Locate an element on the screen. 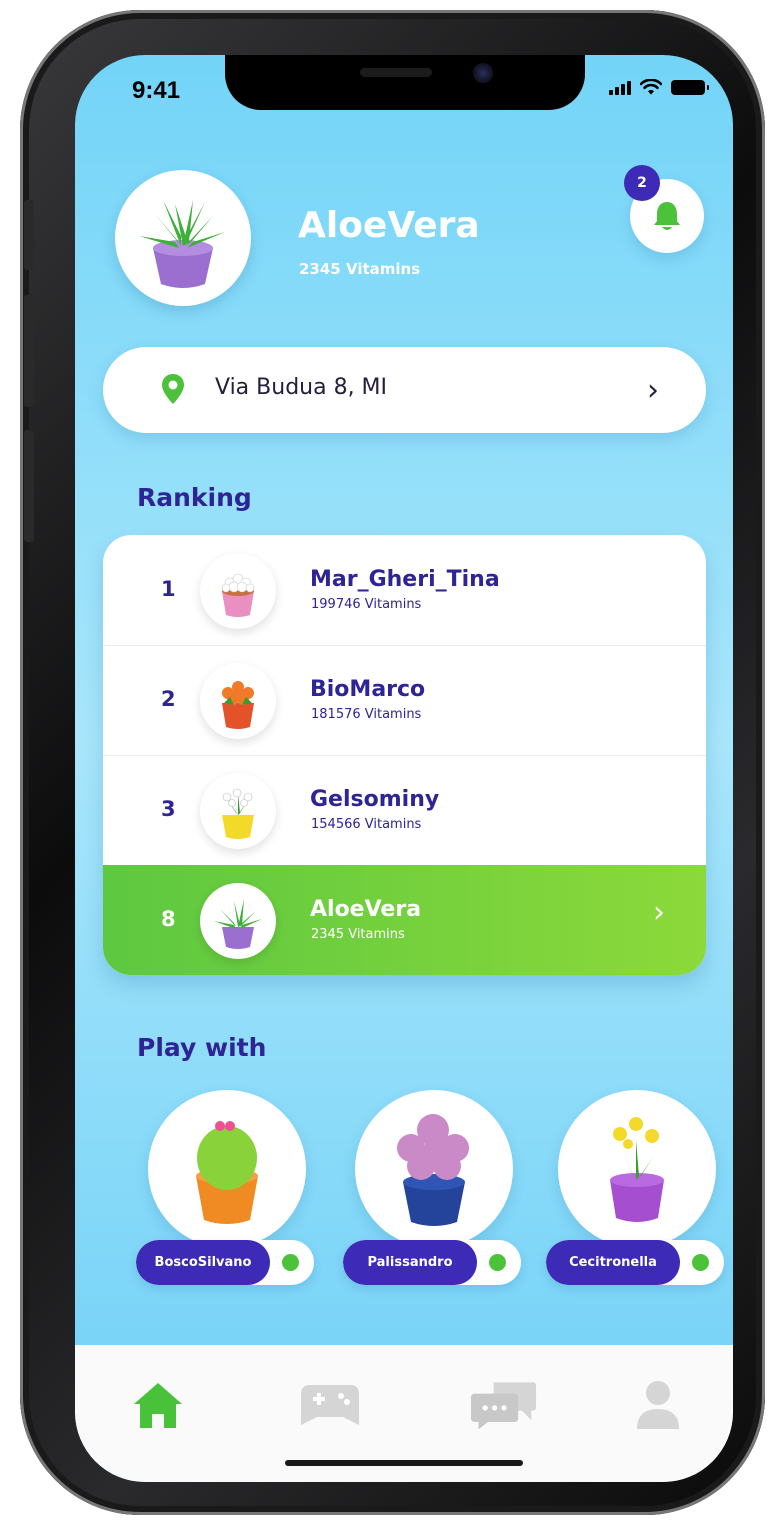 The image size is (769, 1524). aloe-plant-avatar is located at coordinates (238, 921).